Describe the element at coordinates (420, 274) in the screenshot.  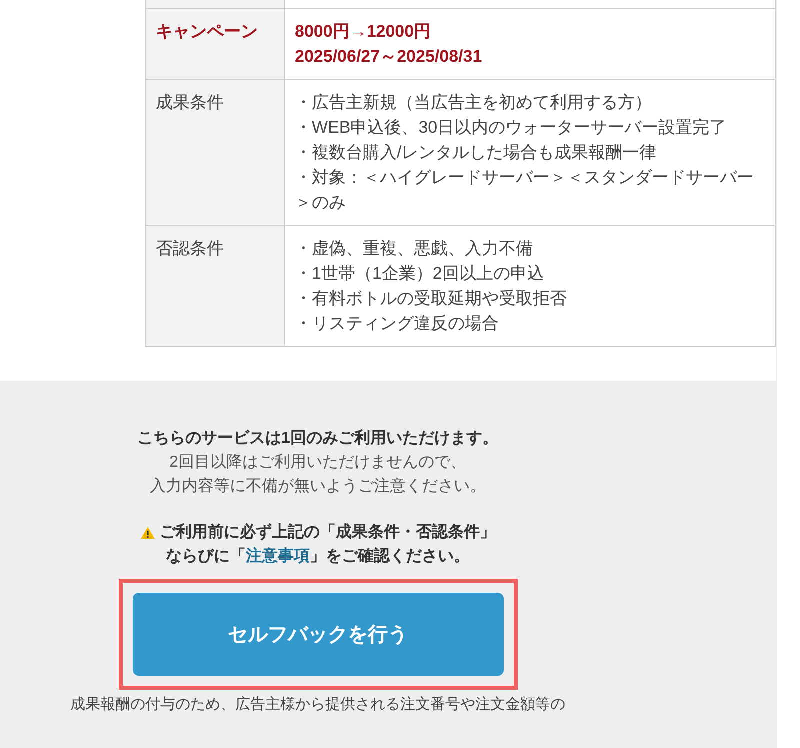
I see `condition-item: ・1世帯（1企業）2回以上の申込` at that location.